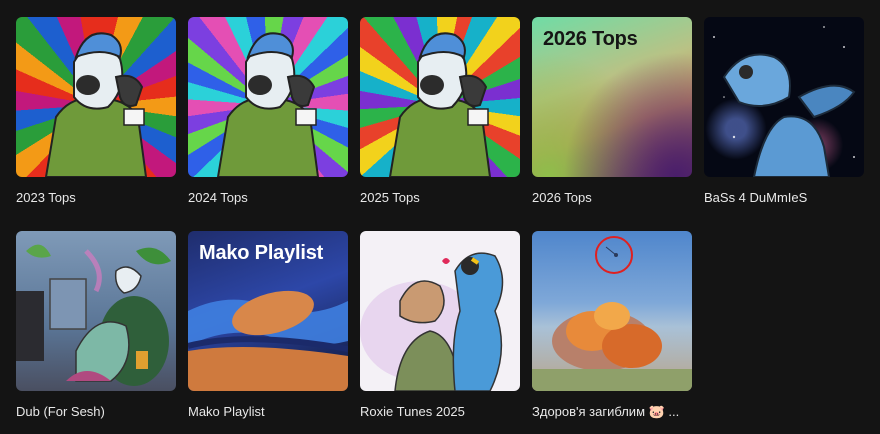  I want to click on playlist-card-2023-tops: 2023 Tops, so click(96, 111).